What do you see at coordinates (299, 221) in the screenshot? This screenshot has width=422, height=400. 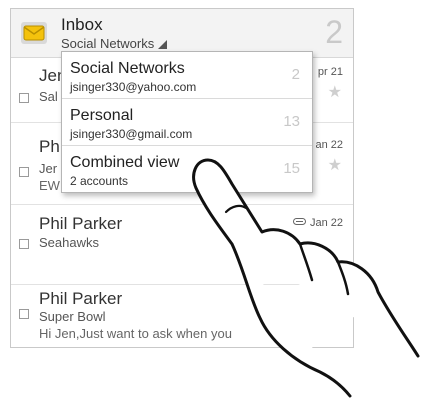 I see `paperclip-icon` at bounding box center [299, 221].